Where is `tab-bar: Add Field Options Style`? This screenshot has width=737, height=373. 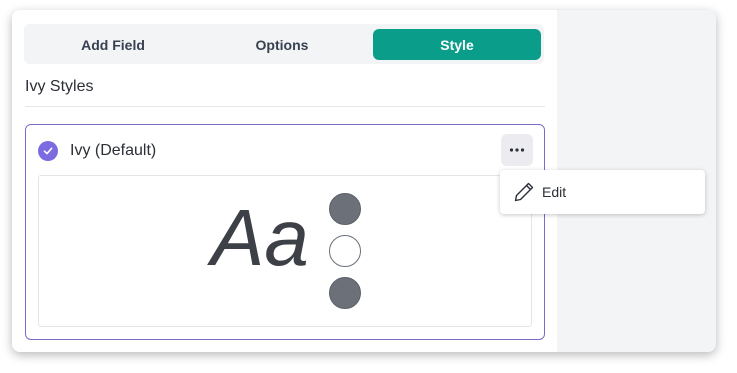
tab-bar: Add Field Options Style is located at coordinates (284, 44).